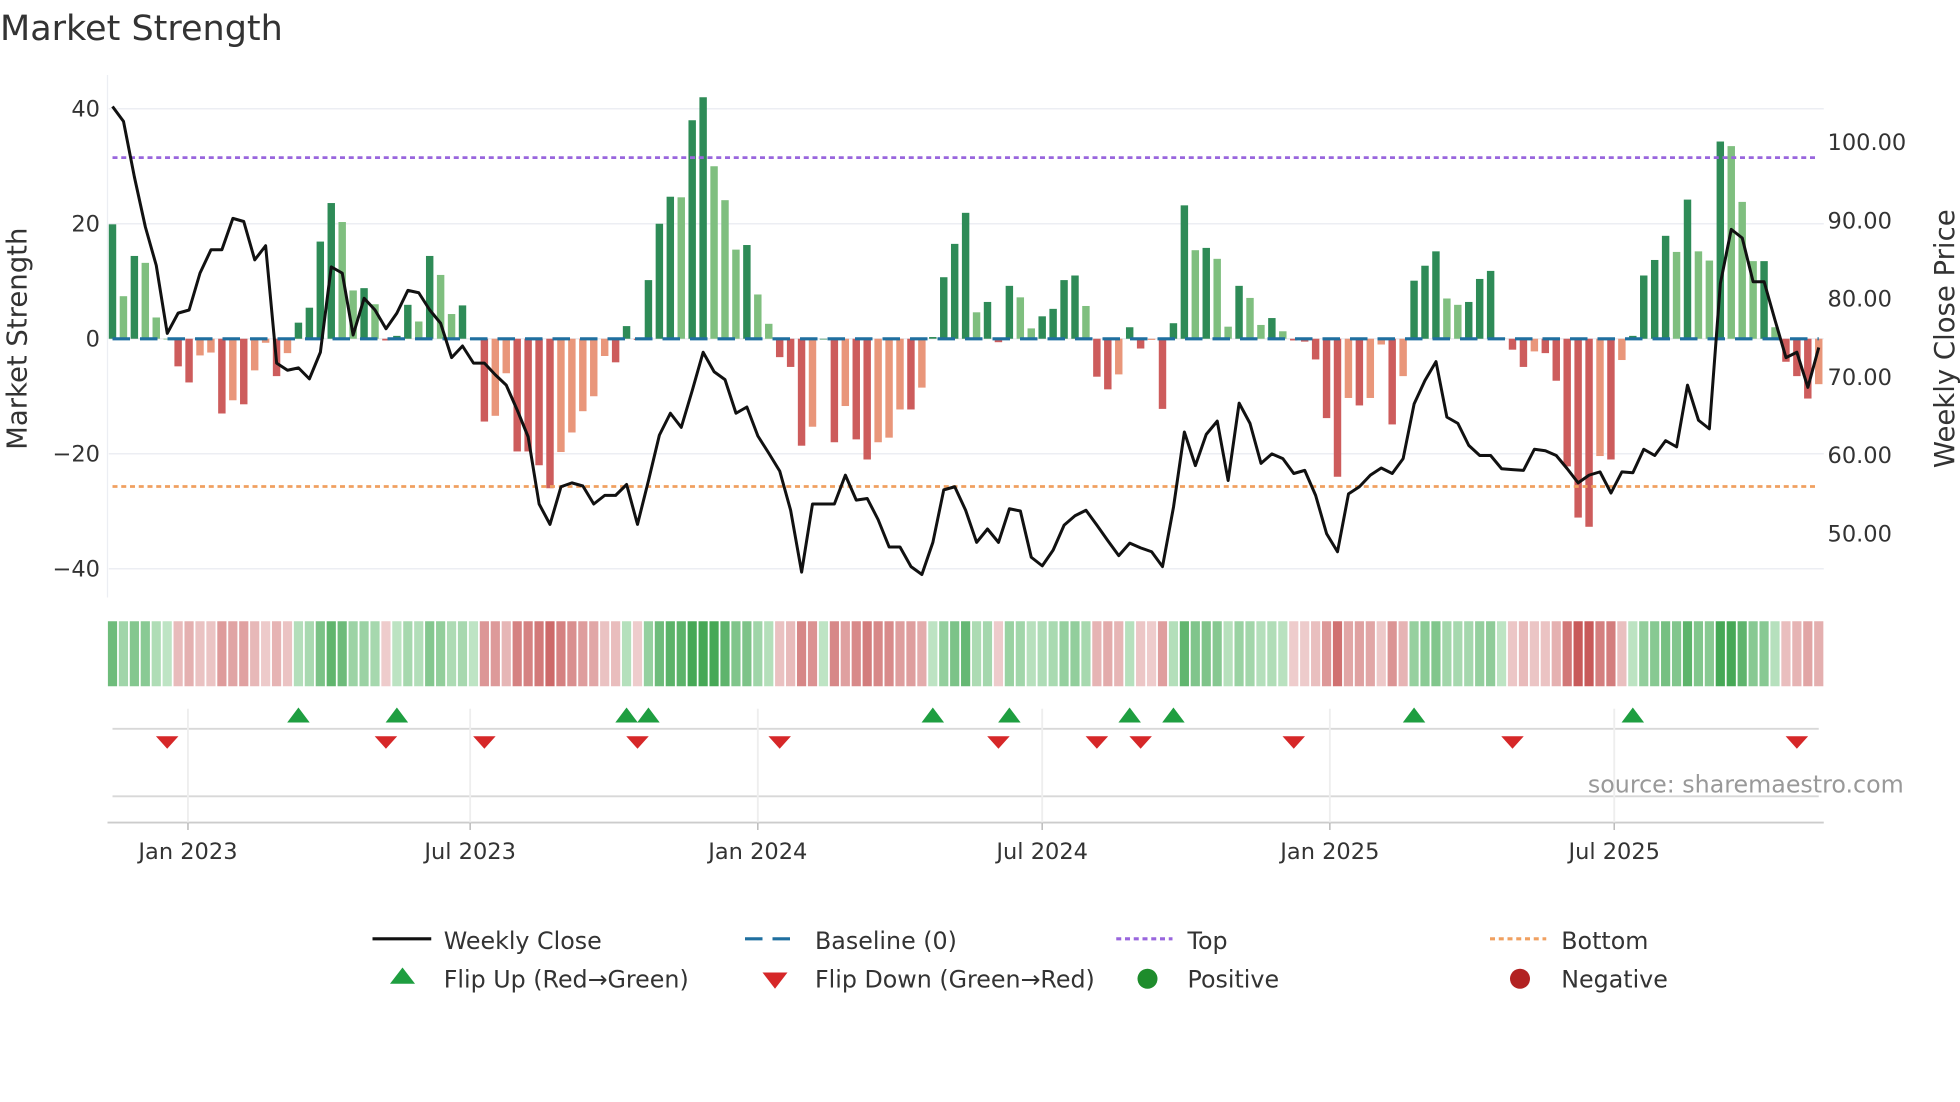  I want to click on x-tick-label: Jan 2024, so click(756, 852).